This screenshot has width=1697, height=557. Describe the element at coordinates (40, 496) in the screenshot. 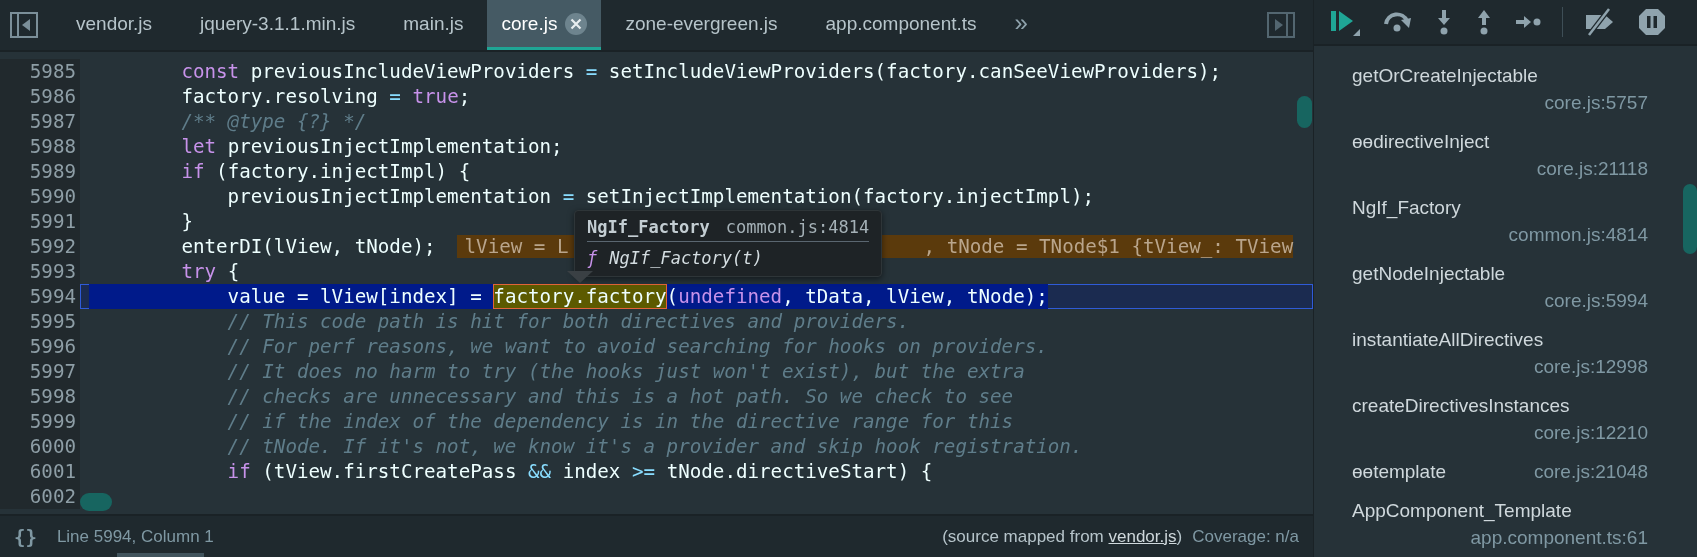

I see `line-number: 6002` at that location.